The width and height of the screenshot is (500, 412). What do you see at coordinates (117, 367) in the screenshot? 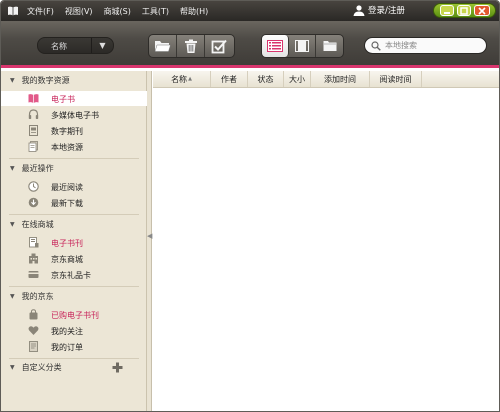
I see `add-category-icon` at bounding box center [117, 367].